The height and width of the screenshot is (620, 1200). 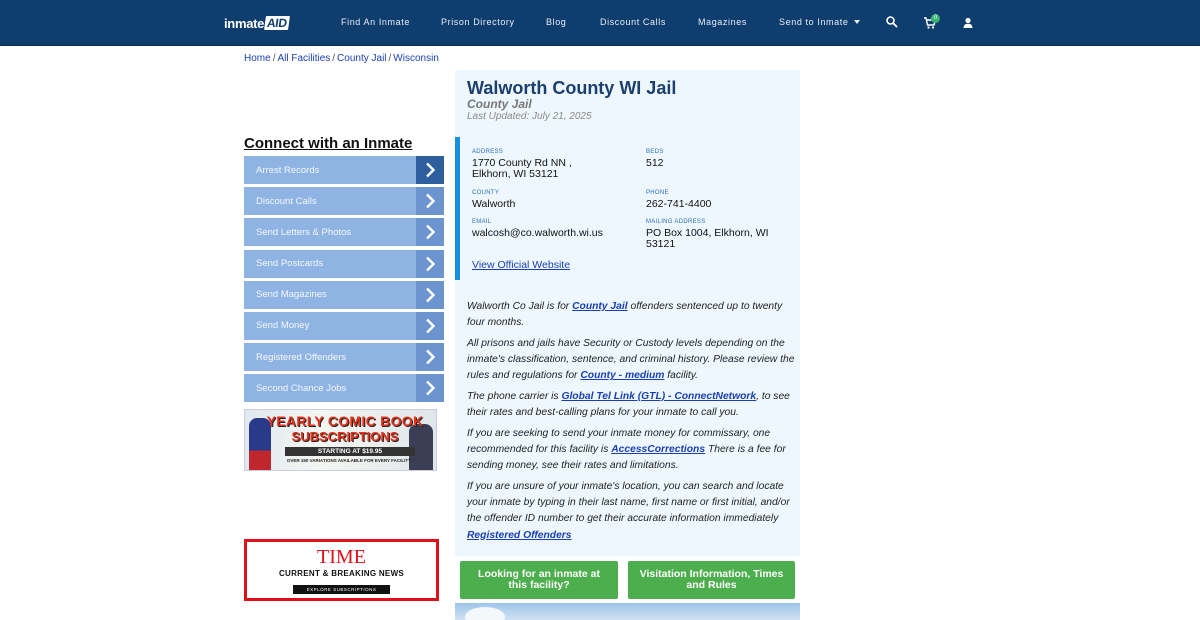 What do you see at coordinates (658, 449) in the screenshot?
I see `access-corrections-link: AccessCorrections` at bounding box center [658, 449].